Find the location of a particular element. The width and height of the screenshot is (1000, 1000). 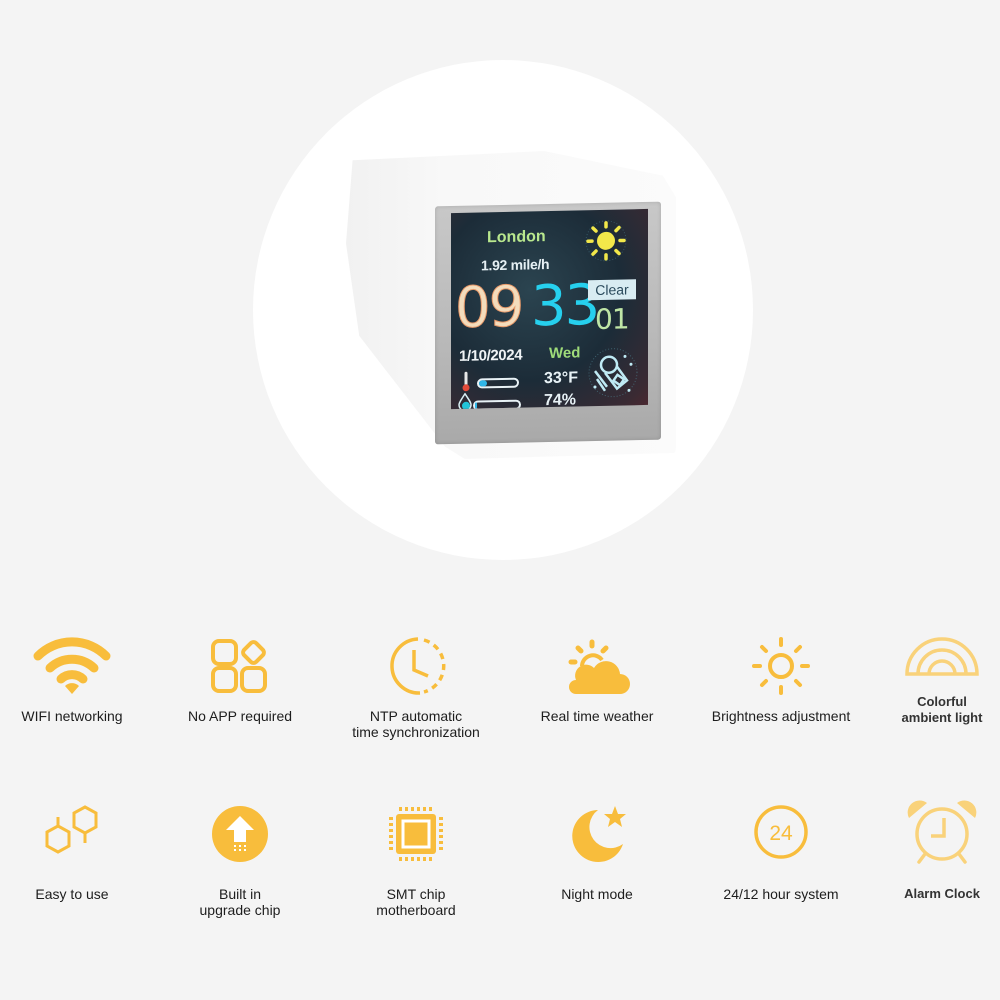

app-grid-icon is located at coordinates (239, 666).